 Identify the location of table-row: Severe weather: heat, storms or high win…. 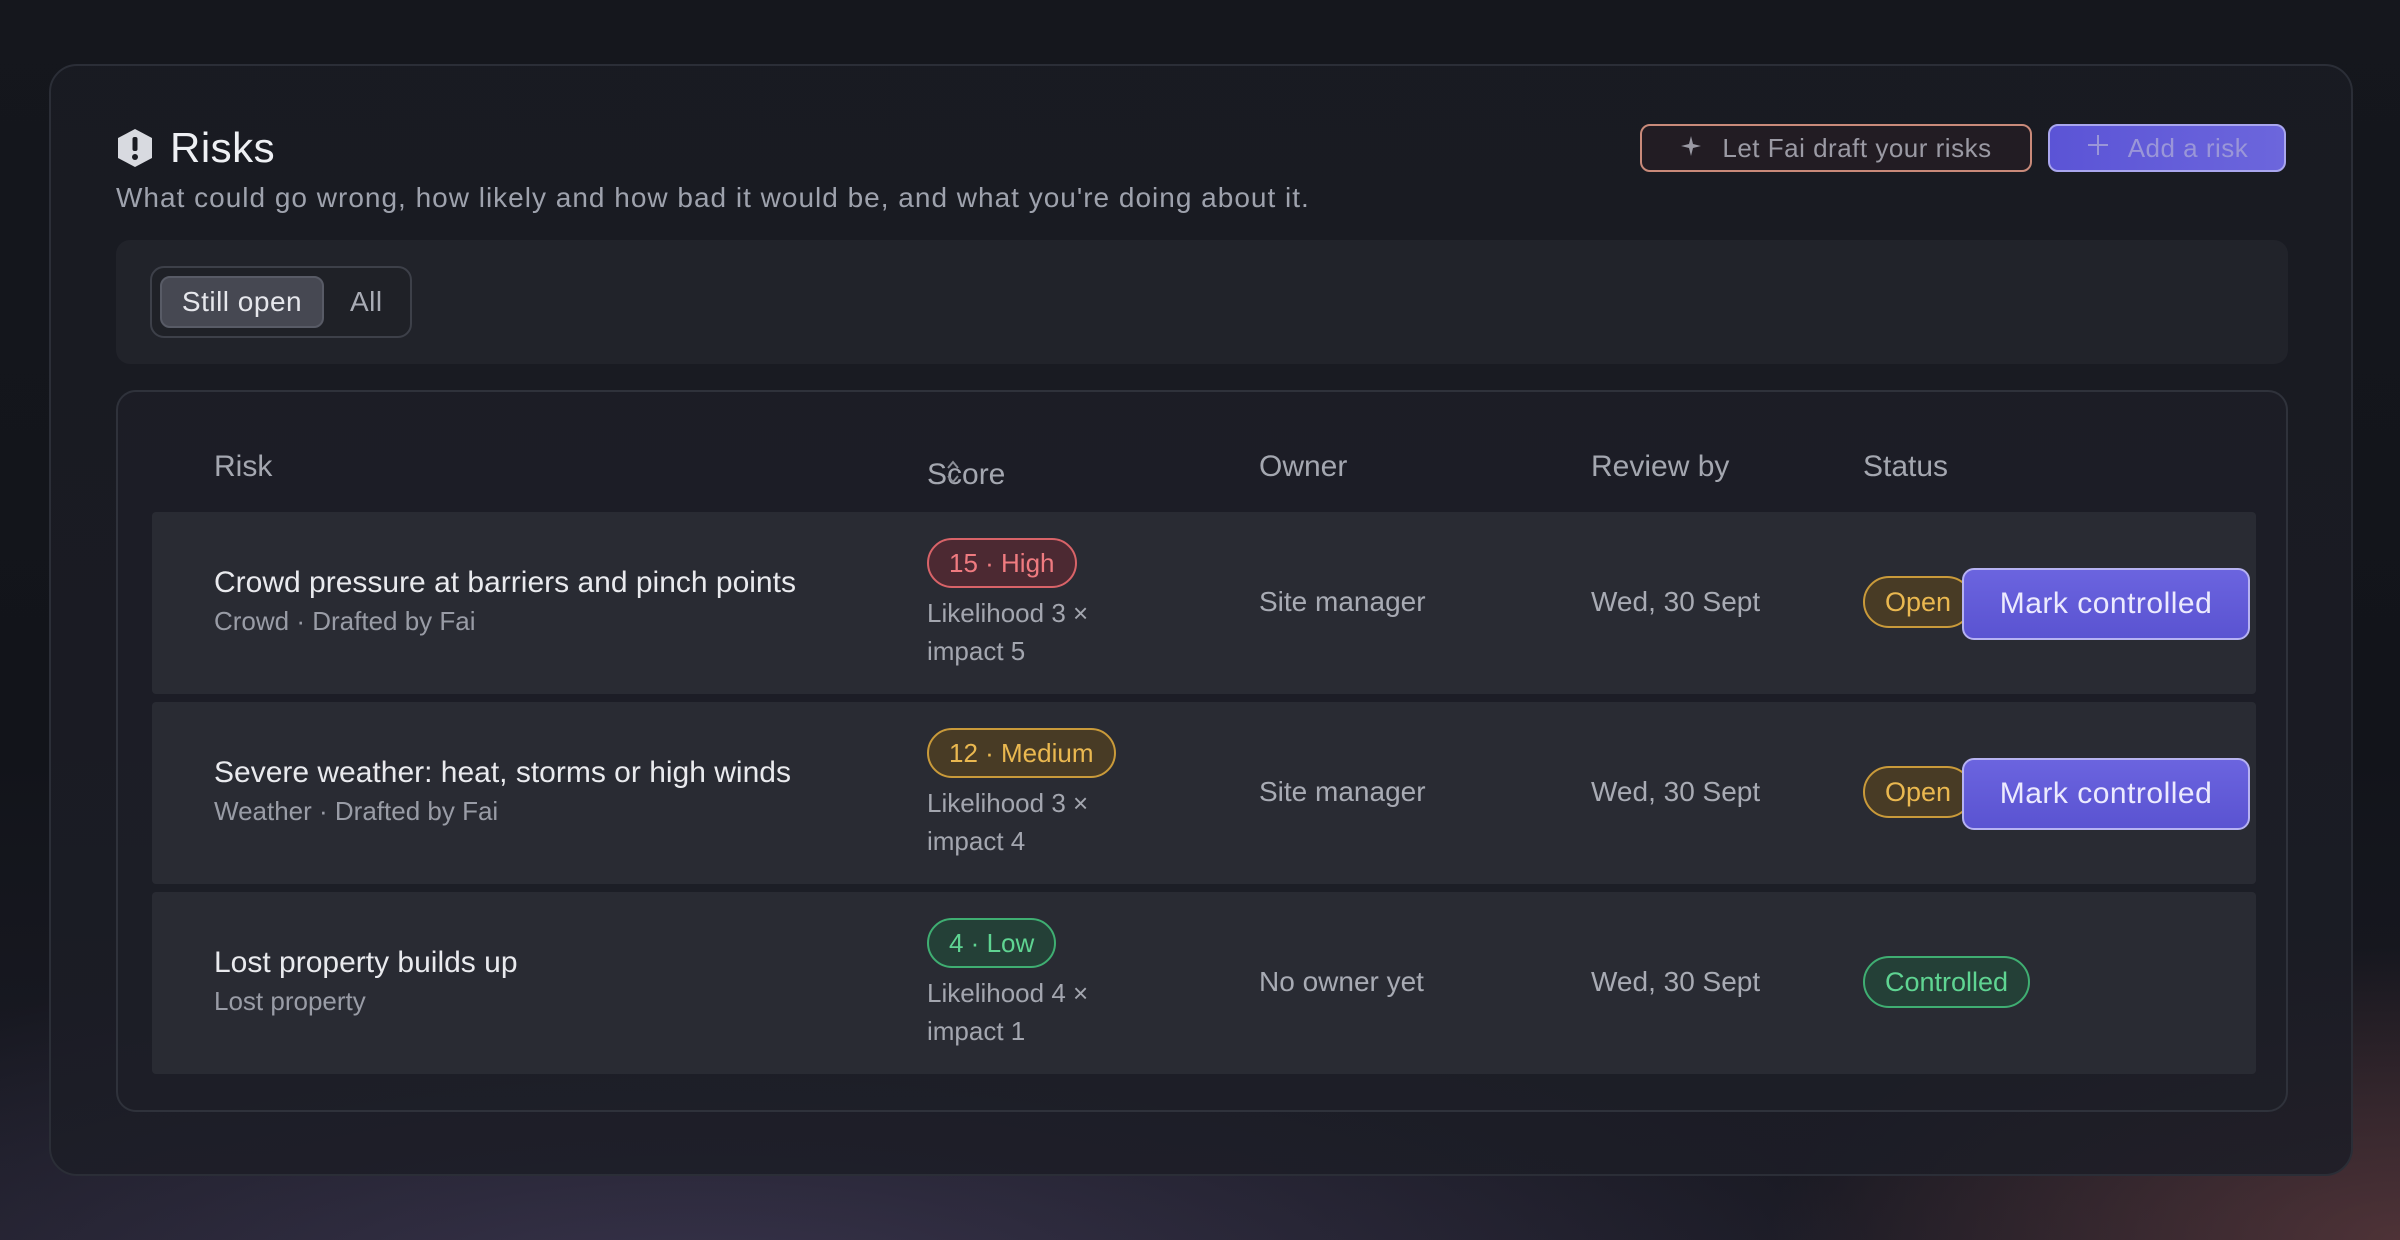
(1204, 793).